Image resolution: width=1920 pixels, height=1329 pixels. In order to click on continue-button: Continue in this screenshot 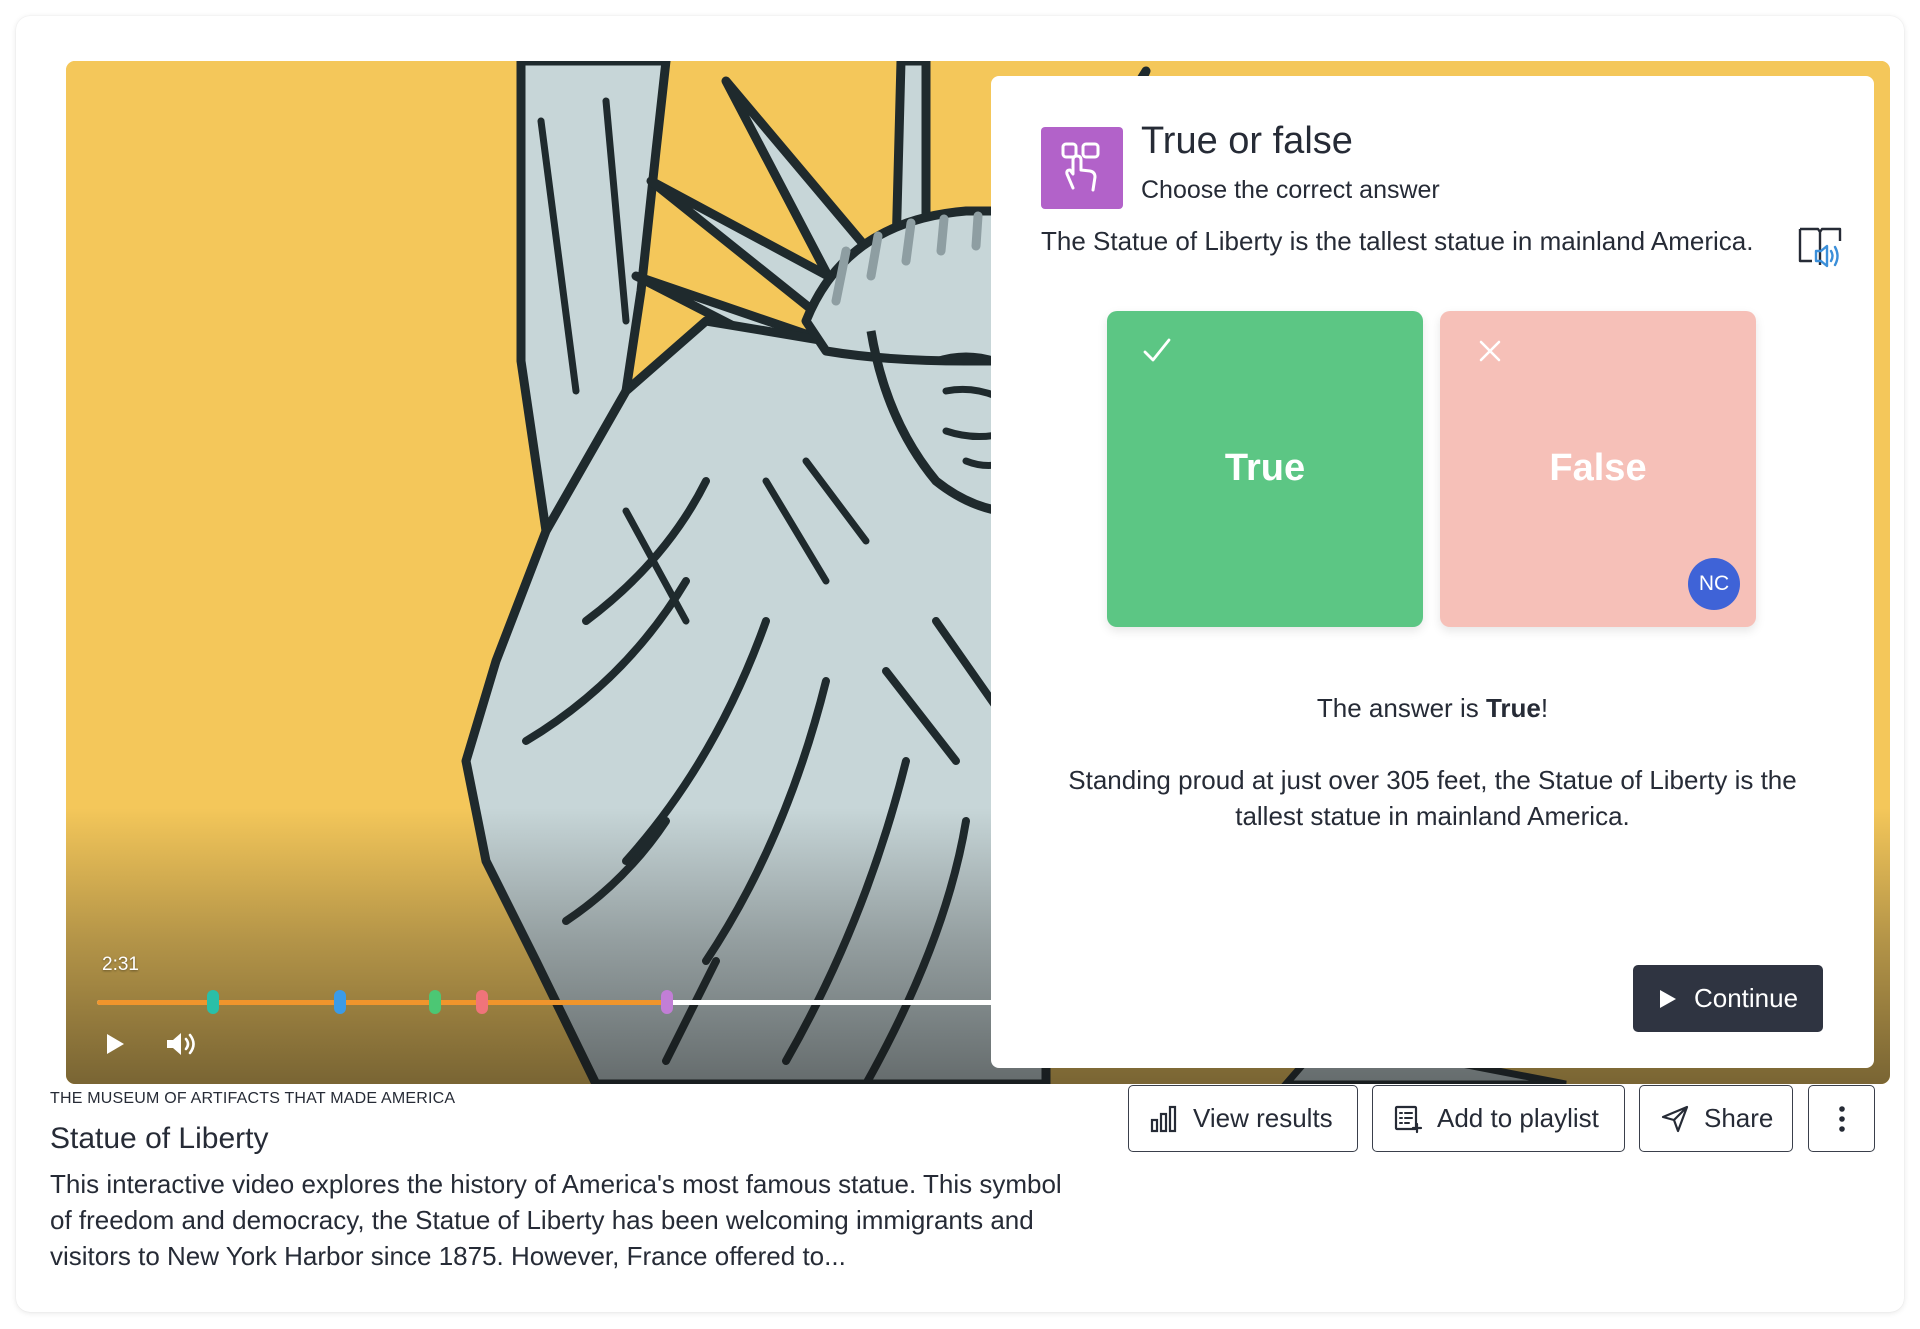, I will do `click(1728, 998)`.